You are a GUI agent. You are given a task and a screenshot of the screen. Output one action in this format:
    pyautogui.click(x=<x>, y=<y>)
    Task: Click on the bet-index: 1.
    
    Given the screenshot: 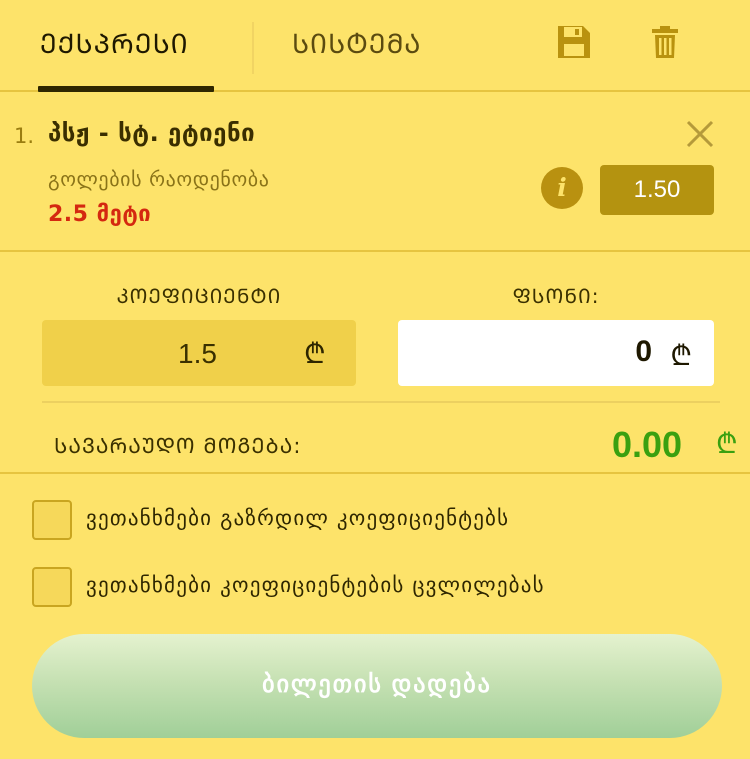 What is the action you would take?
    pyautogui.click(x=24, y=136)
    